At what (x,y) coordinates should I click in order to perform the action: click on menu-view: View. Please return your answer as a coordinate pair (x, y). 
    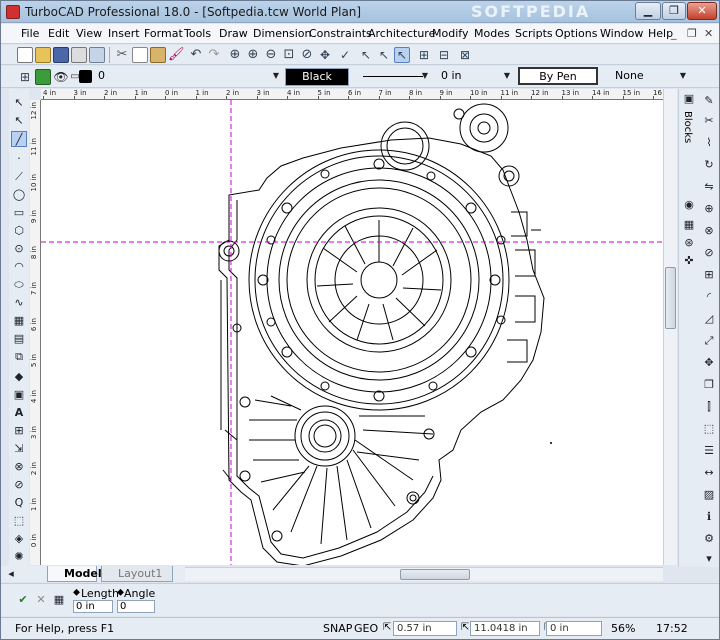
    Looking at the image, I should click on (89, 33).